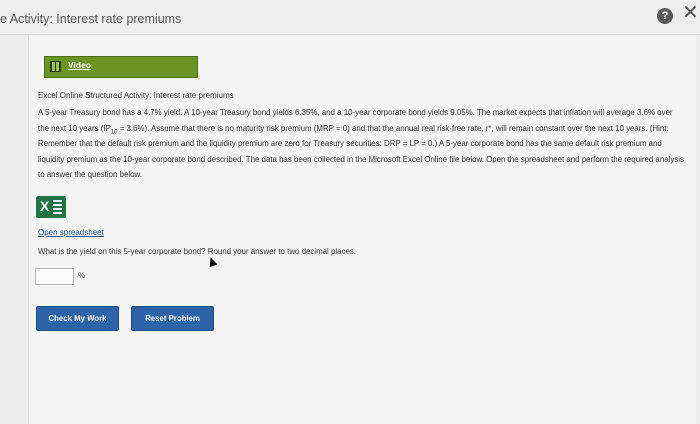 The height and width of the screenshot is (424, 700). What do you see at coordinates (79, 65) in the screenshot?
I see `video-link: Video` at bounding box center [79, 65].